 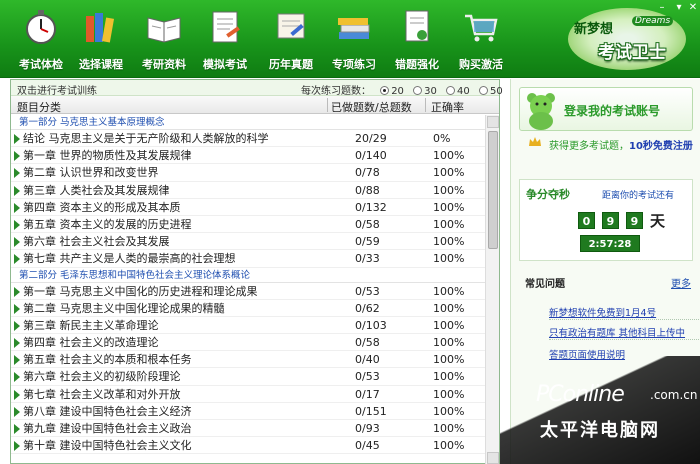 What do you see at coordinates (541, 110) in the screenshot?
I see `bear-mascot-icon` at bounding box center [541, 110].